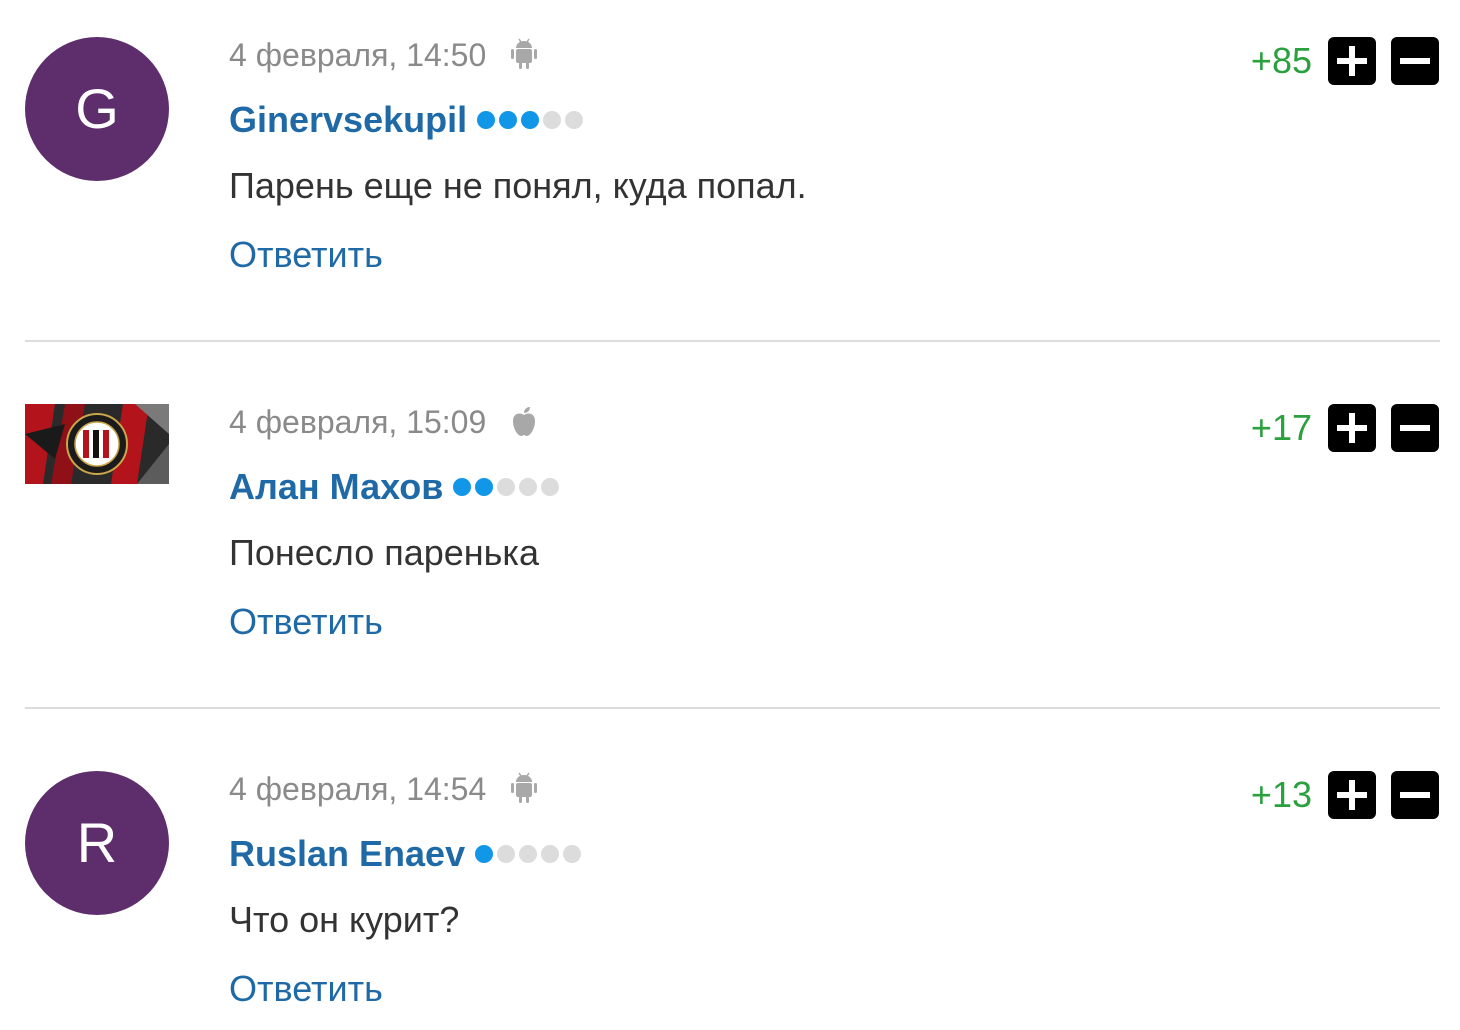  I want to click on comment-meta: 4 февраля, 15:09, so click(384, 422).